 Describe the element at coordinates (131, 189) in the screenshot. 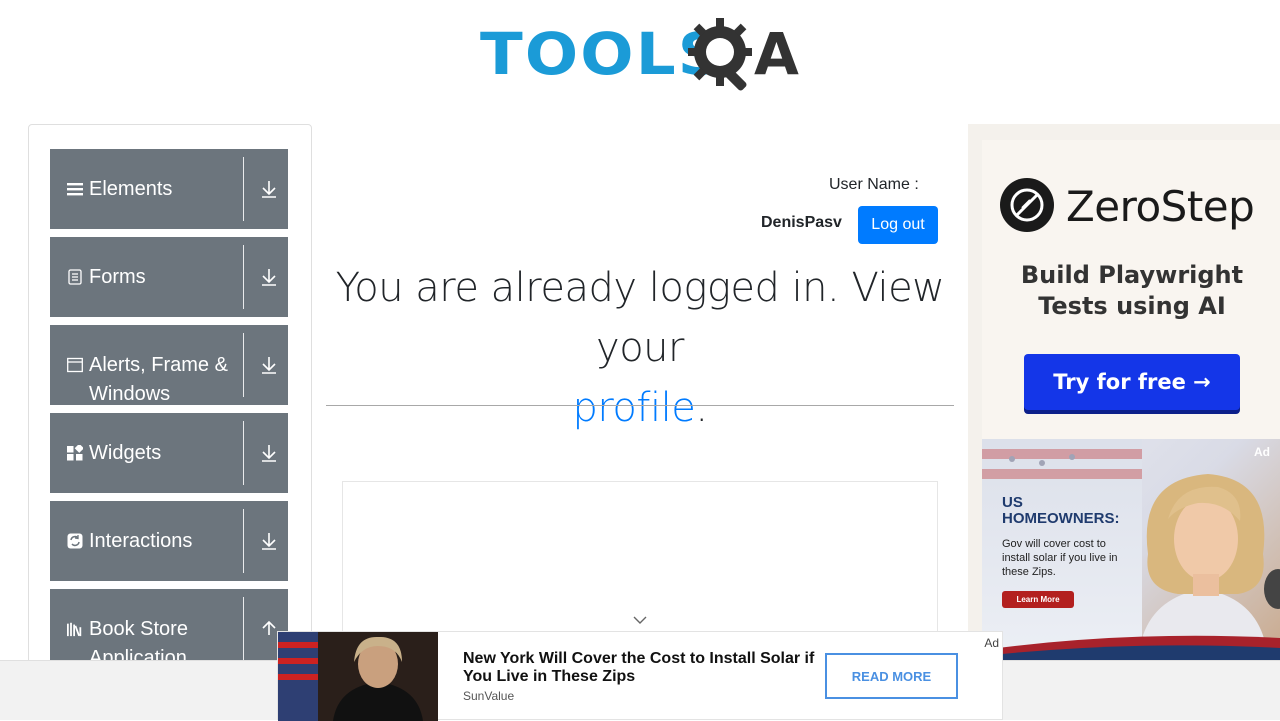

I see `sidebar-group-label: Elements` at that location.